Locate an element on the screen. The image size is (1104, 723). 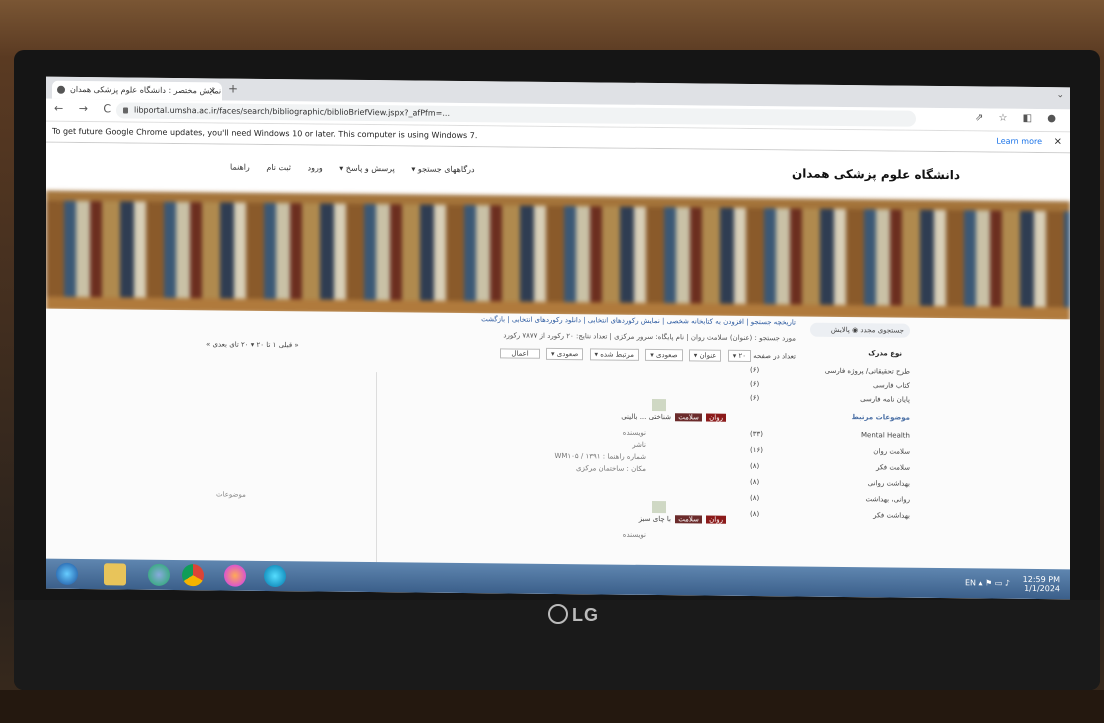
record-title: روان سلامت شناختی ... بالینی is located at coordinates (673, 417).